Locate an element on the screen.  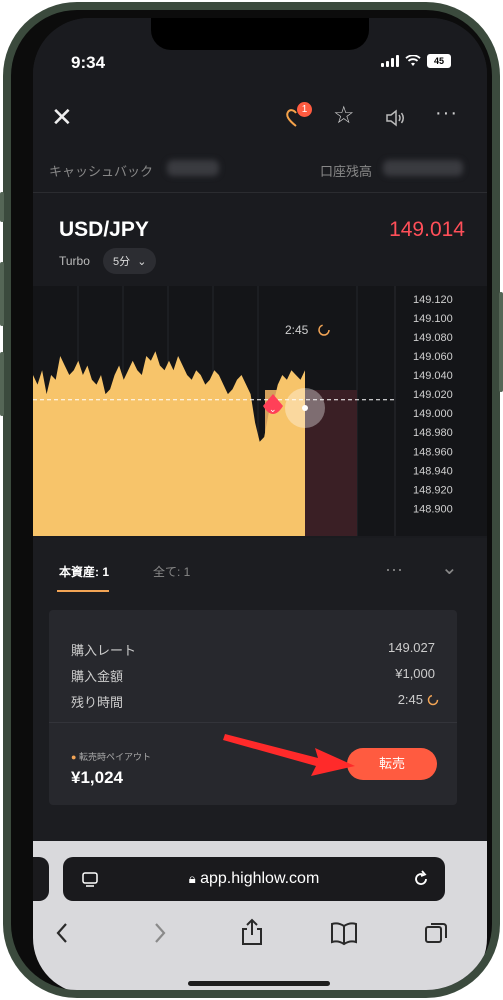
tab-current-asset: 本資産: 1 is located at coordinates (84, 571).